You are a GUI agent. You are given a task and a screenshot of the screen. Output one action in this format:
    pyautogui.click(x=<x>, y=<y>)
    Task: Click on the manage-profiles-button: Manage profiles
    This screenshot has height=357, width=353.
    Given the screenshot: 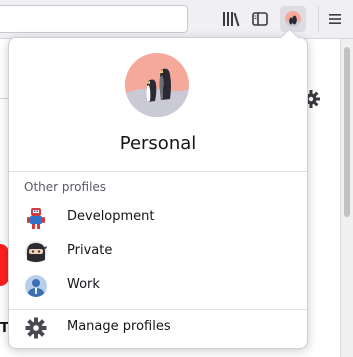 What is the action you would take?
    pyautogui.click(x=158, y=328)
    